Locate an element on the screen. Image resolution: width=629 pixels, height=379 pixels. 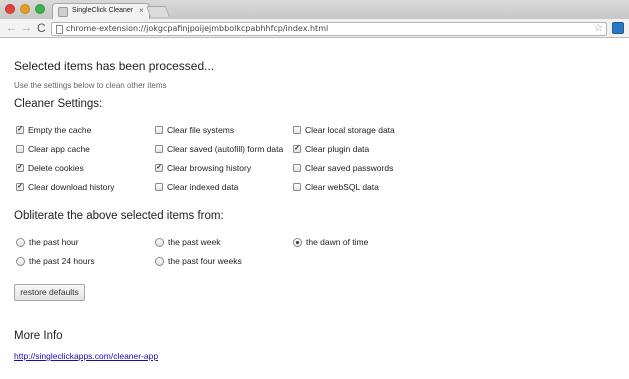
tab-title: SingleClick Cleaner is located at coordinates (103, 10).